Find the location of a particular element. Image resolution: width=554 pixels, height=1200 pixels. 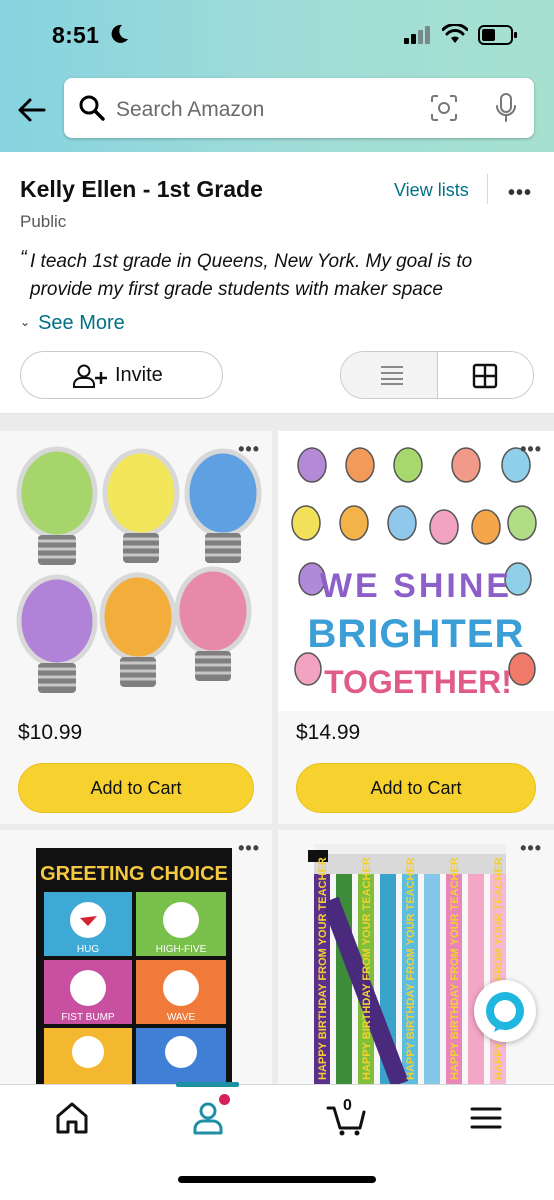

cart-count: 0 is located at coordinates (347, 1105).